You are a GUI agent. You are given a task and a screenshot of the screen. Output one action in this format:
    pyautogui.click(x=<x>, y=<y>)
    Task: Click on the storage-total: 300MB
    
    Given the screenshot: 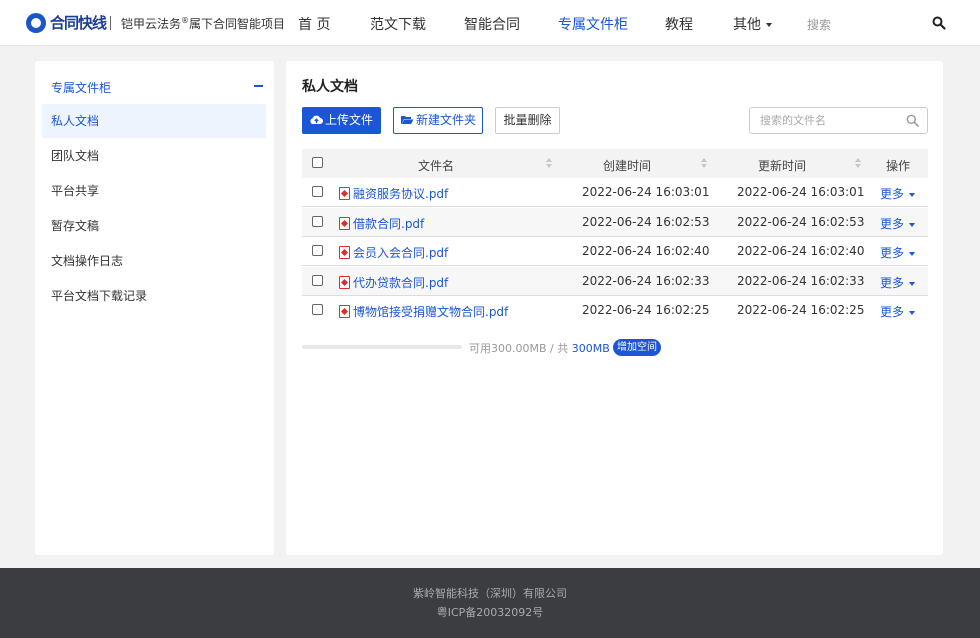 What is the action you would take?
    pyautogui.click(x=590, y=348)
    